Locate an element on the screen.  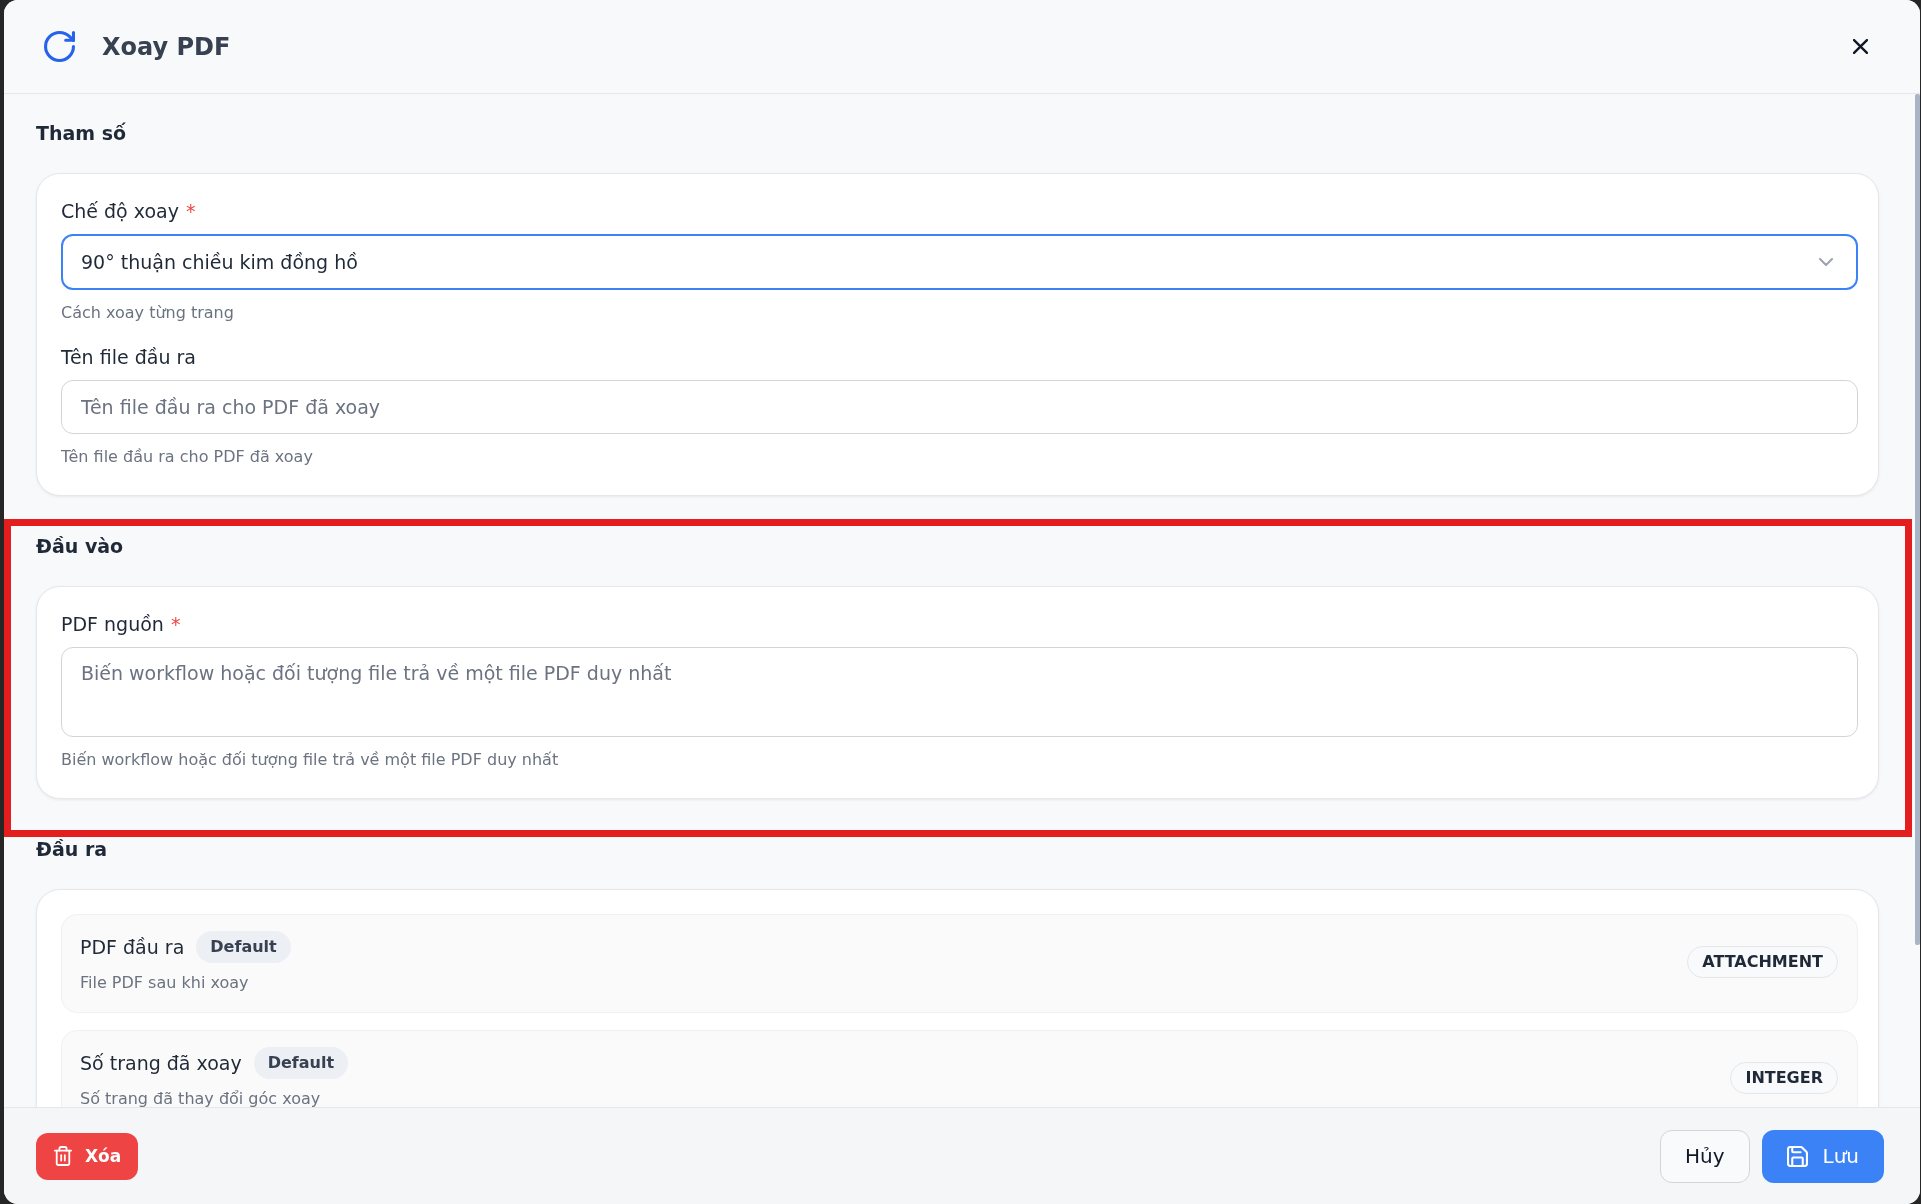
text-input: Tên file đầu ra cho PDF đã xoay is located at coordinates (959, 407).